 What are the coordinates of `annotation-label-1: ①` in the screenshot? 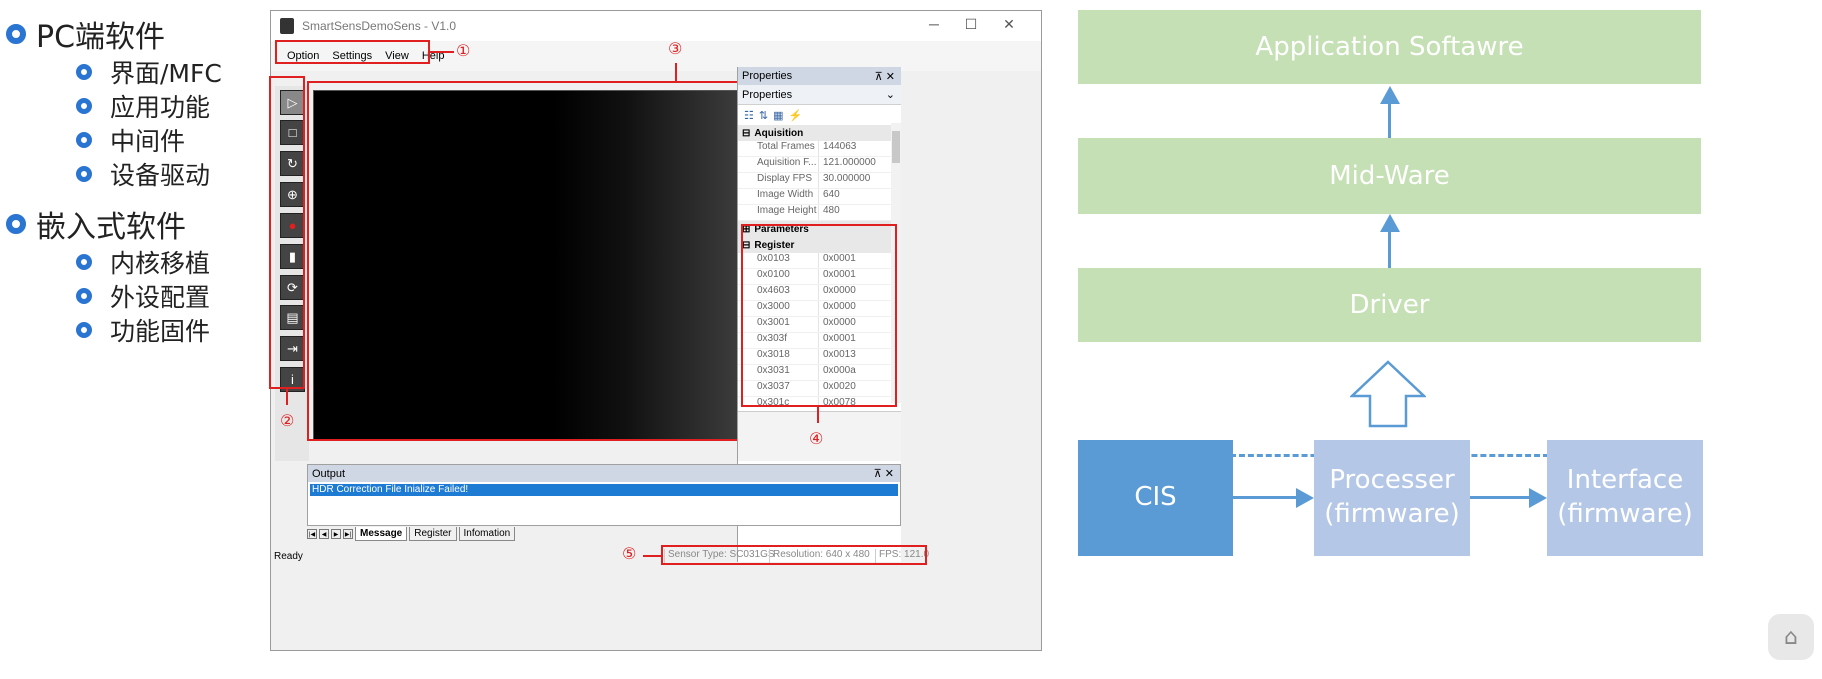 It's located at (463, 50).